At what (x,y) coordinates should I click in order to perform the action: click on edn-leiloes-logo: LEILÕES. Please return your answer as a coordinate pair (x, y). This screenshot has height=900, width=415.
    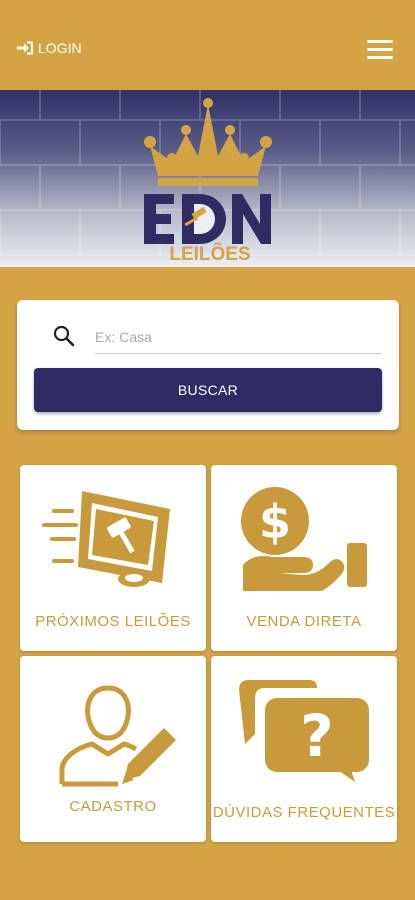
    Looking at the image, I should click on (208, 181).